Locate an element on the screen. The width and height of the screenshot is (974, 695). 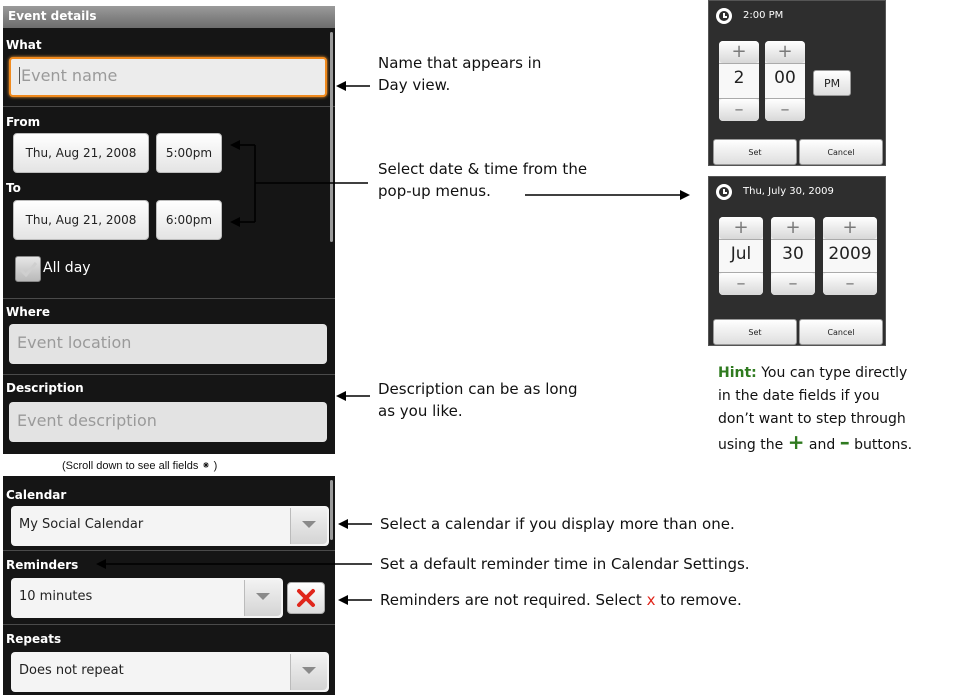
annotation-text: Reminders are not required. Select is located at coordinates (513, 600).